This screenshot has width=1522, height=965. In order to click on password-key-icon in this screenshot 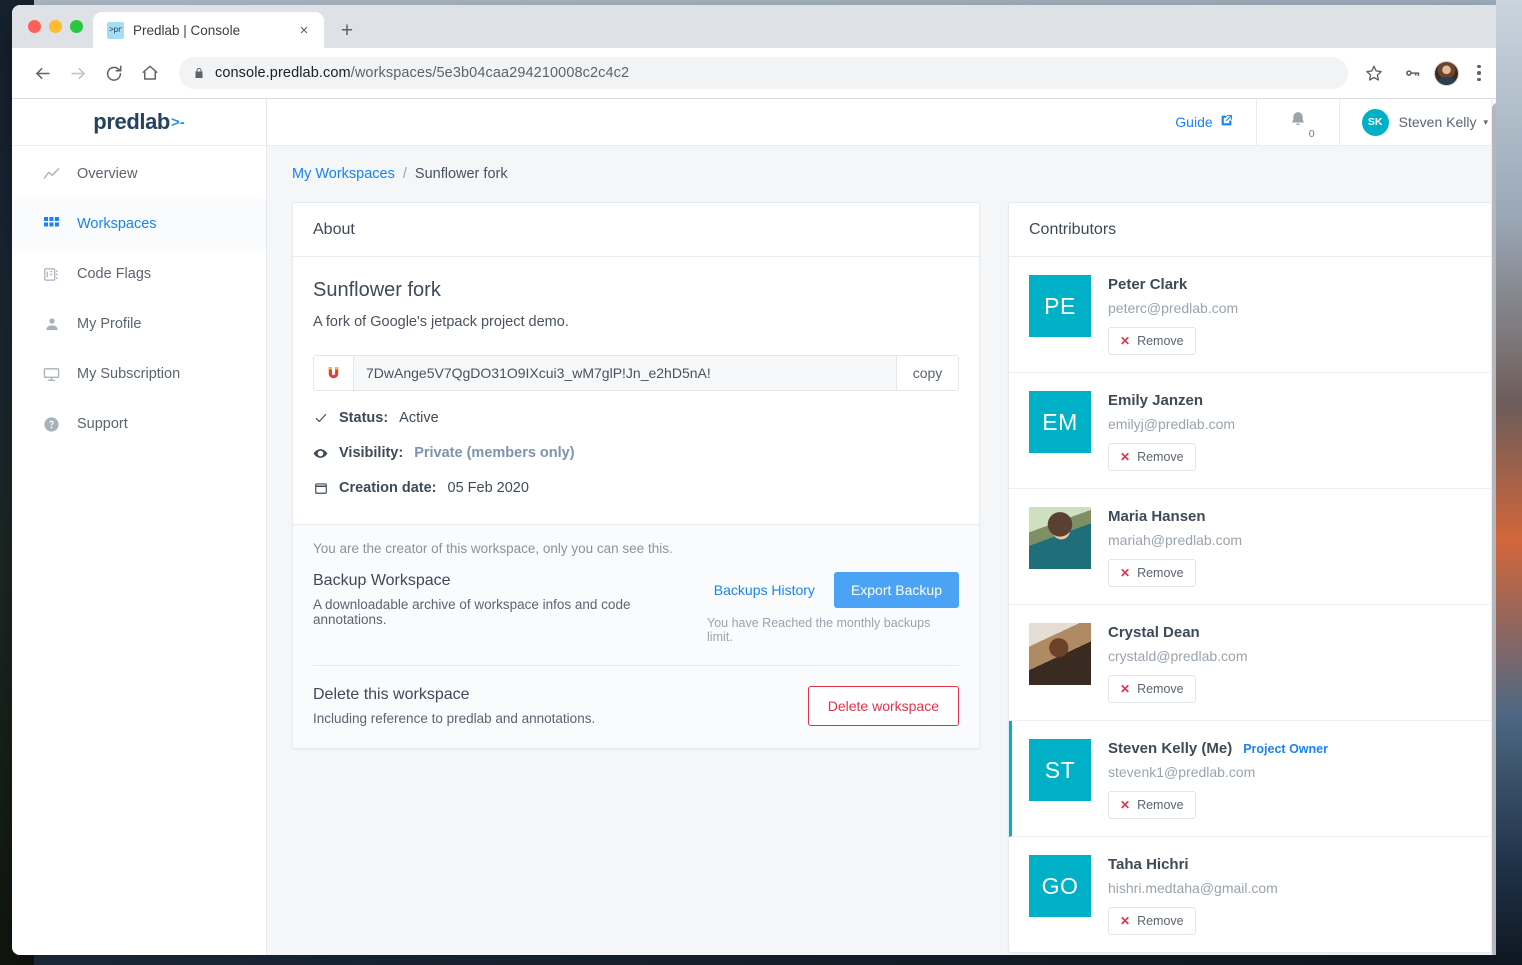, I will do `click(1412, 73)`.